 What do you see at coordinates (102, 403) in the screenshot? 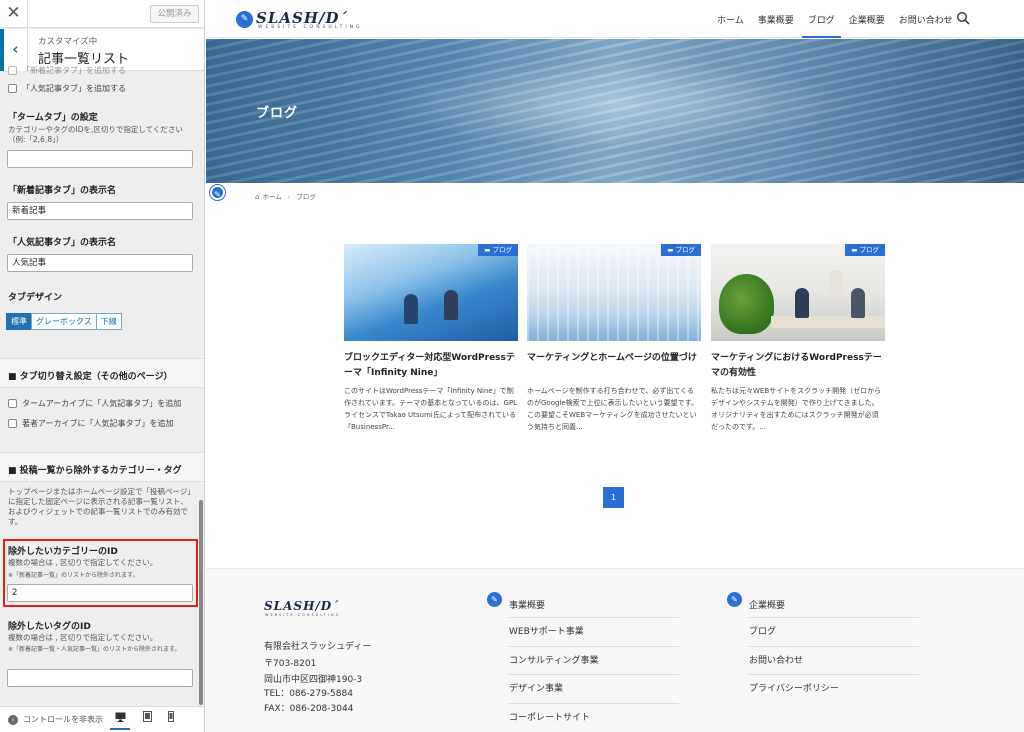
I see `checkbox-label: タームアーカイブに「人気記事タブ」を追加` at bounding box center [102, 403].